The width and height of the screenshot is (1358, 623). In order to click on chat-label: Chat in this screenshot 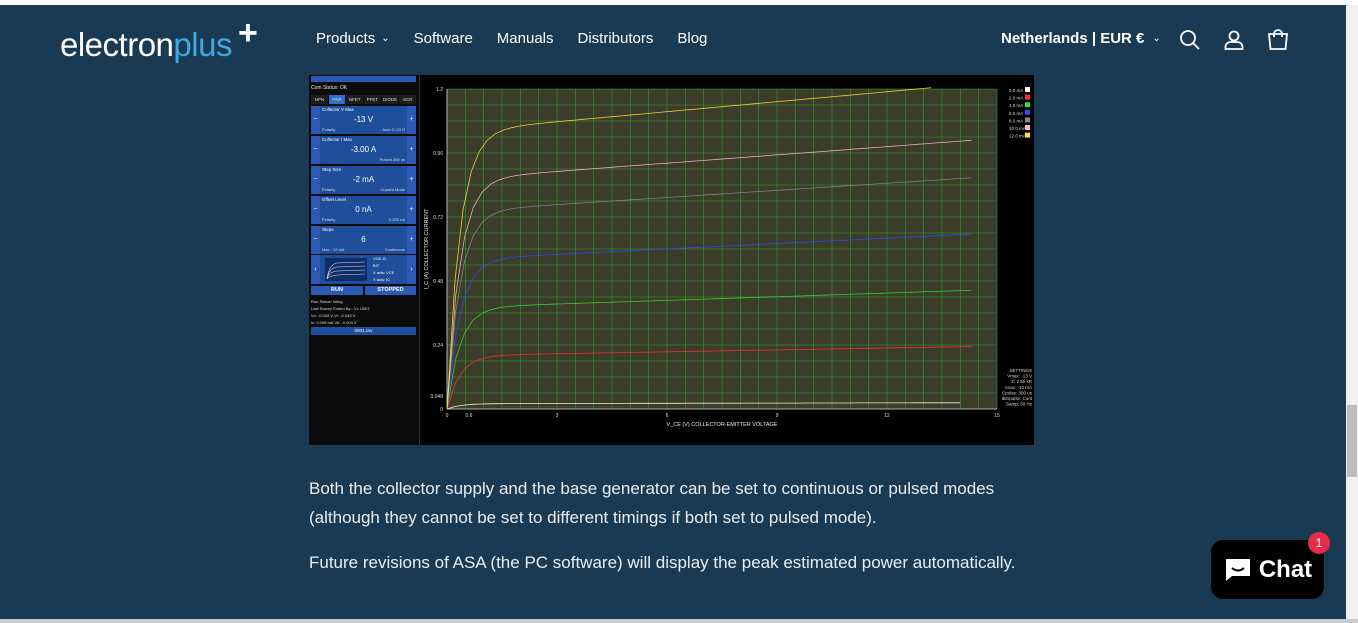, I will do `click(1285, 569)`.